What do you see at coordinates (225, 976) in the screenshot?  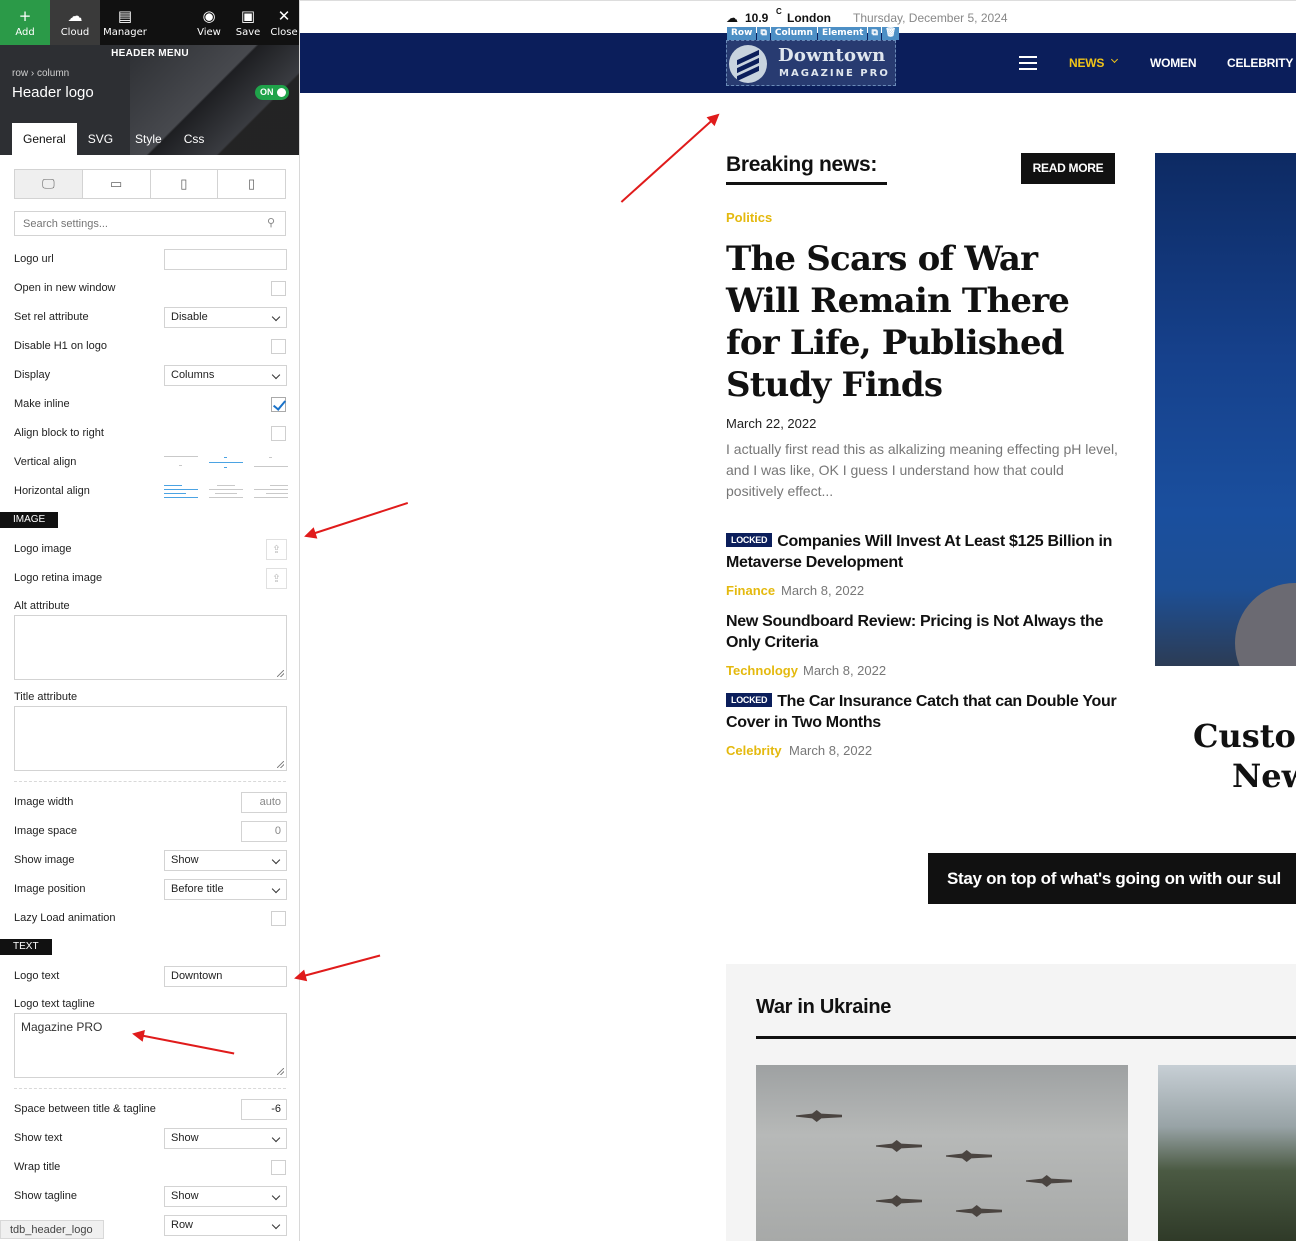 I see `logo-text-input: Downtown` at bounding box center [225, 976].